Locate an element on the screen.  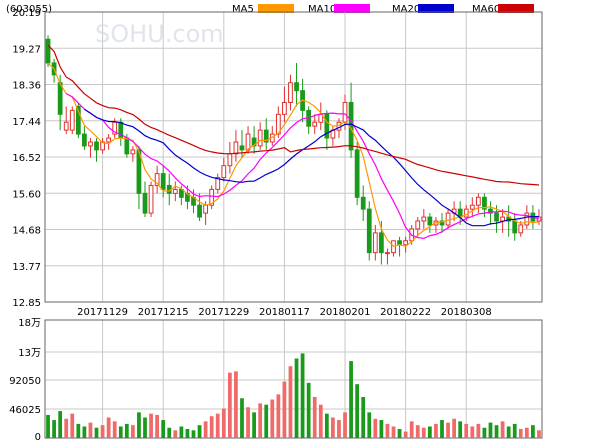
date-tick-label: 20180222 is located at coordinates (405, 312).